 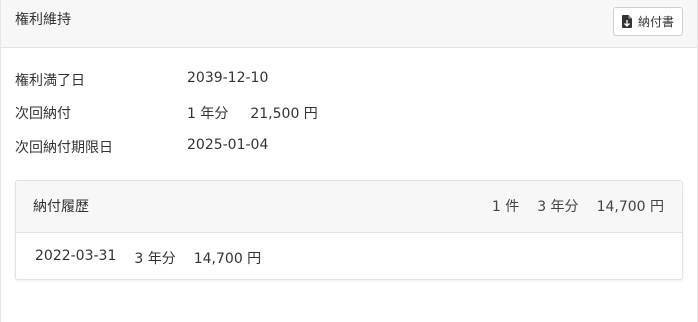 I want to click on history-row-years: 3 年分, so click(x=155, y=259).